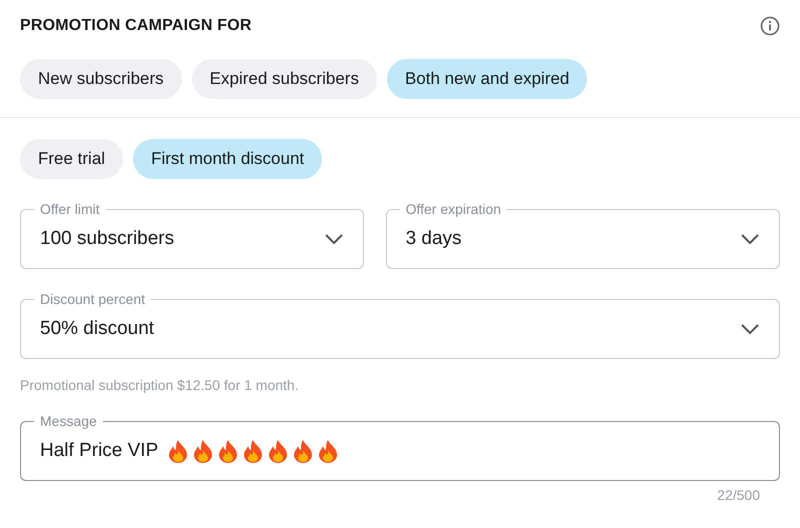 The height and width of the screenshot is (528, 800). I want to click on helper-text: Promotional subscription $12.50 for 1 month., so click(160, 385).